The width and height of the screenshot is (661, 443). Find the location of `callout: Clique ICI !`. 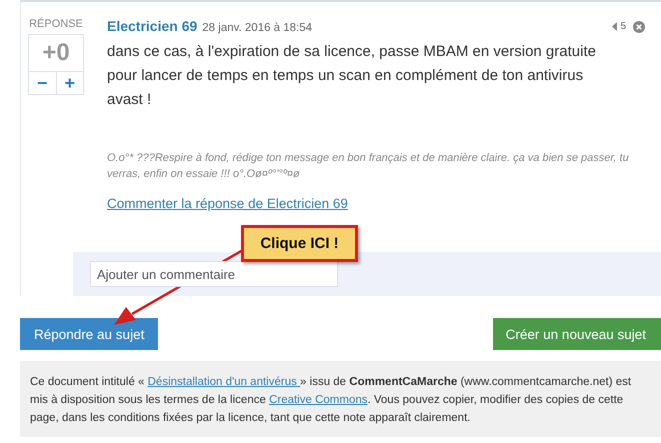

callout: Clique ICI ! is located at coordinates (299, 243).